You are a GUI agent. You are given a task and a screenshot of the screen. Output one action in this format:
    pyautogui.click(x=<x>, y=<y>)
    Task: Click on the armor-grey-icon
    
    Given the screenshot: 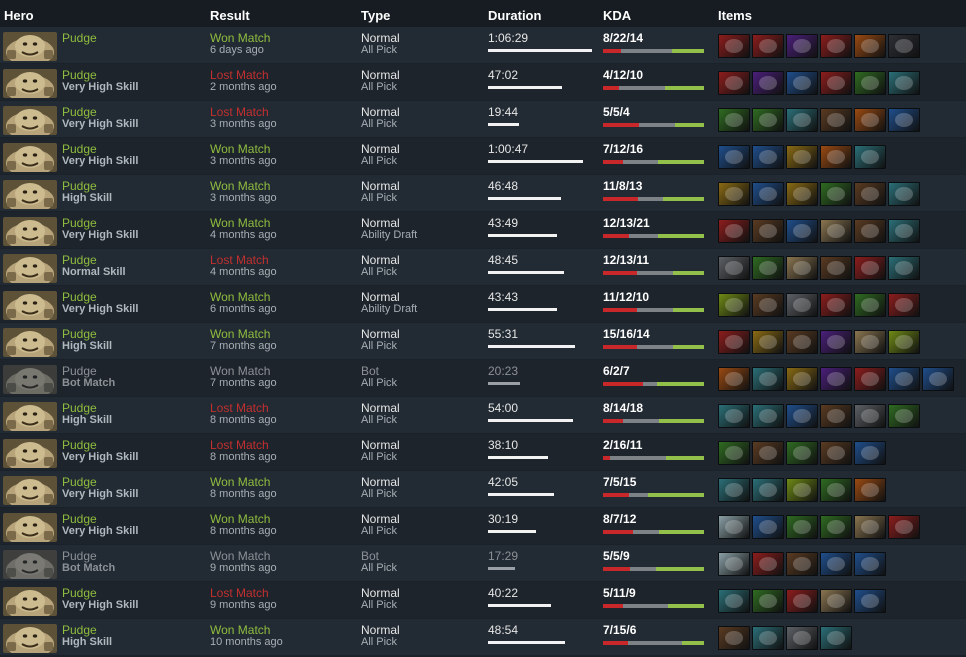 What is the action you would take?
    pyautogui.click(x=870, y=416)
    